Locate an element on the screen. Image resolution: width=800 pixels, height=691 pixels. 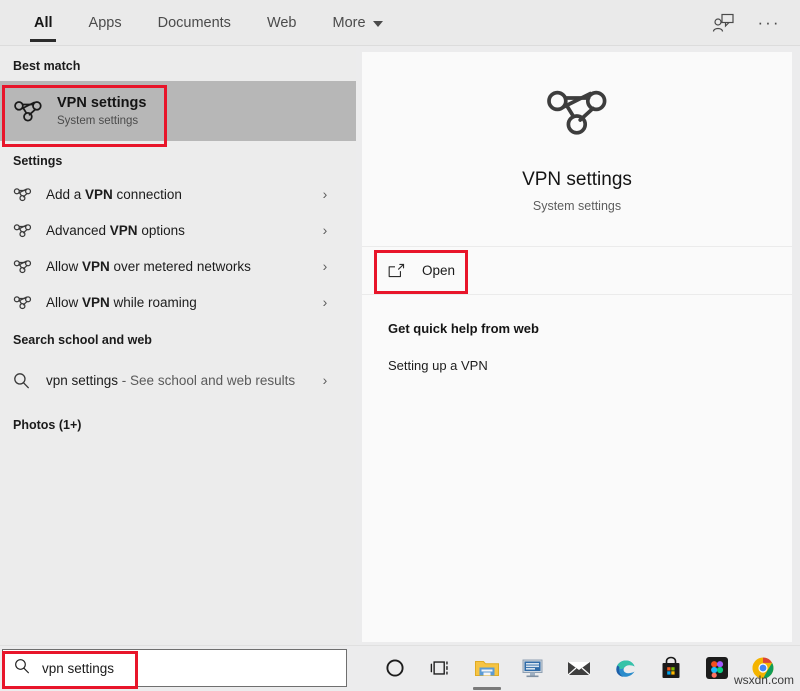
tab-documents: Documents is located at coordinates (194, 23).